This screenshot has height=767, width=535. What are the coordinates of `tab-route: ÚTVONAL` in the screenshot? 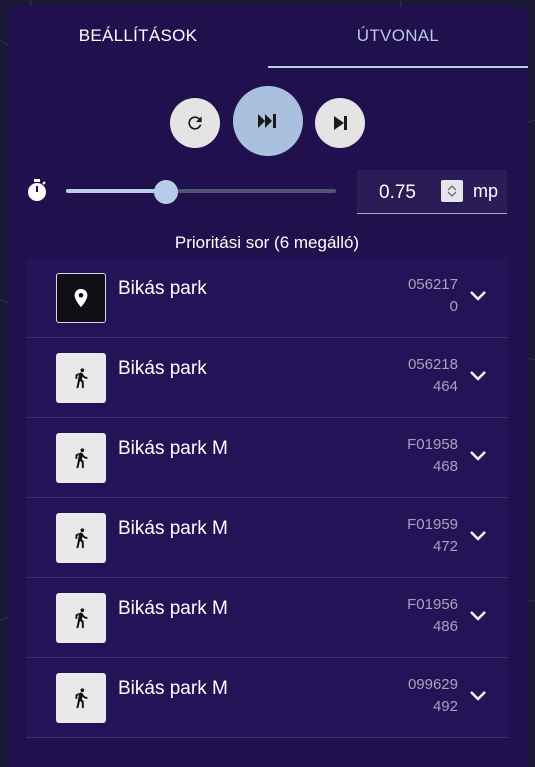 It's located at (398, 37).